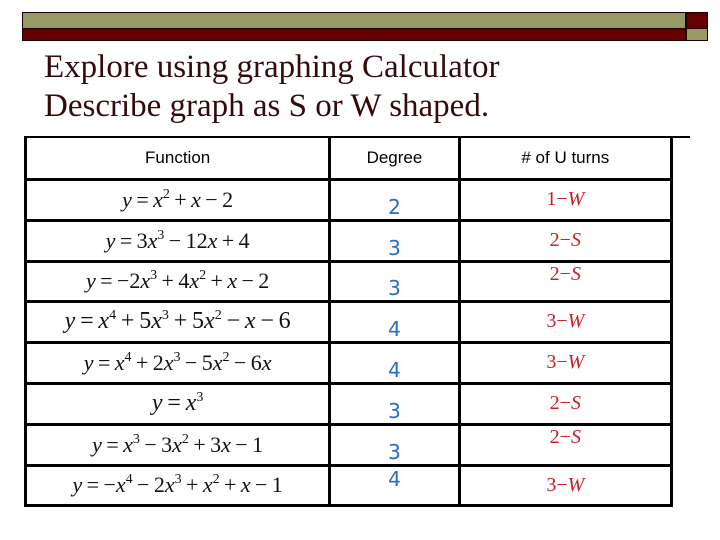  I want to click on header-decoration-bar, so click(365, 26).